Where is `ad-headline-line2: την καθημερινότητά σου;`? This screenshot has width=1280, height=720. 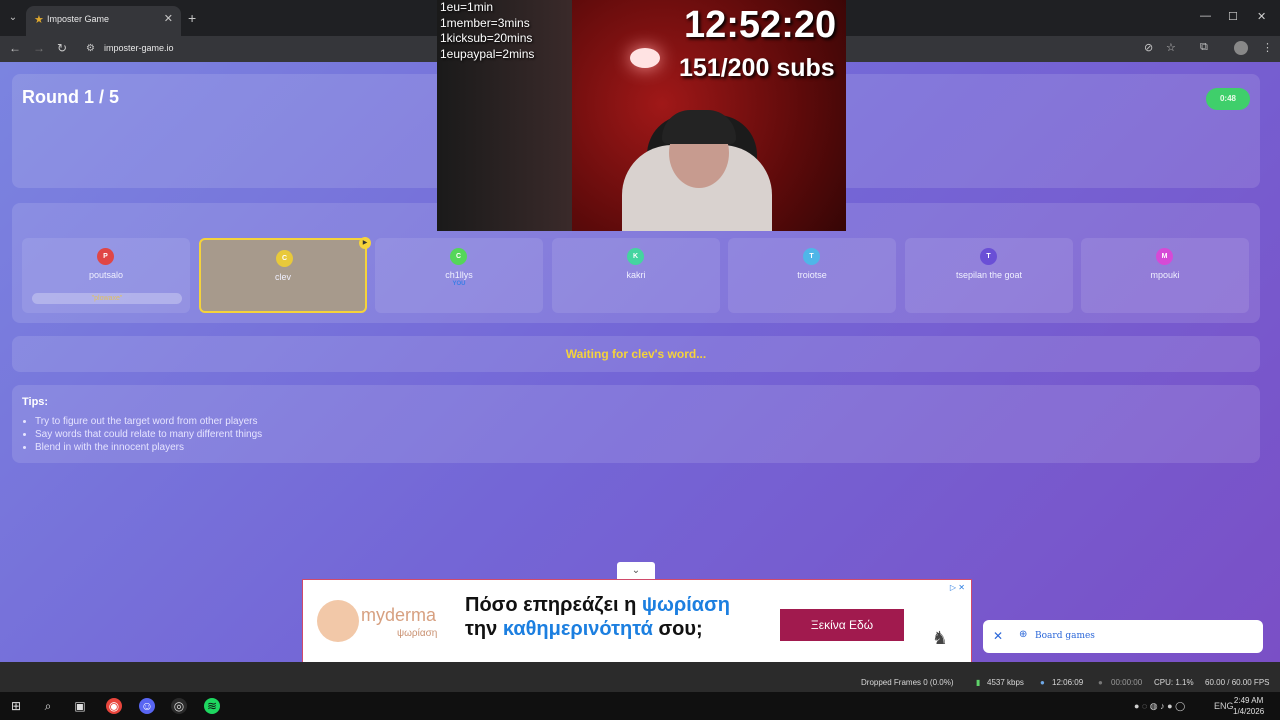
ad-headline-line2: την καθημερινότητά σου; is located at coordinates (584, 629).